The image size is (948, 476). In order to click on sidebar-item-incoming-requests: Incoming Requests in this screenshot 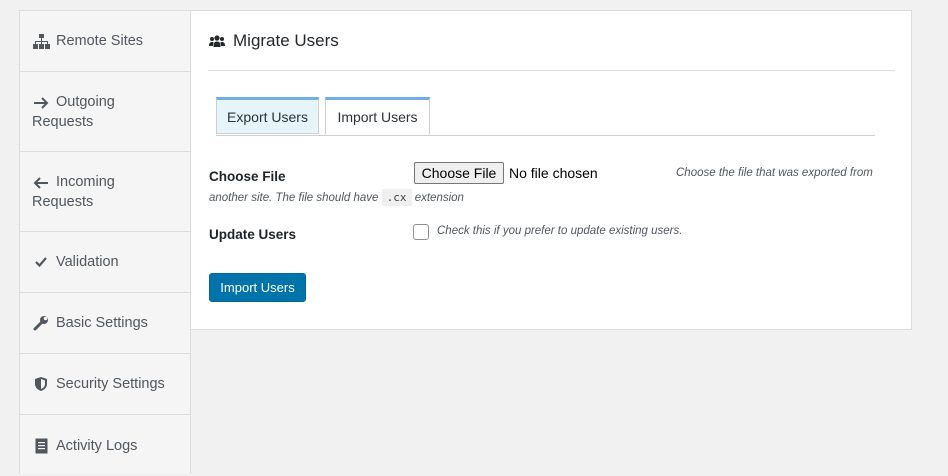, I will do `click(105, 192)`.